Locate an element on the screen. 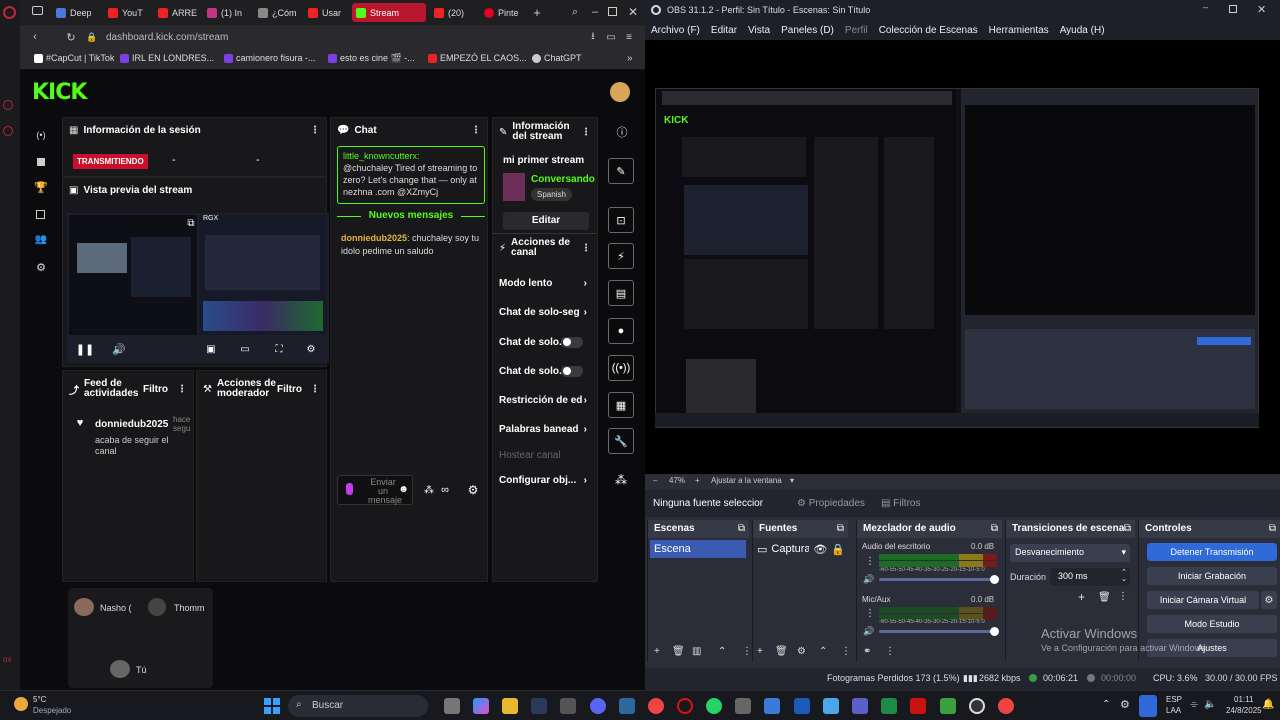 This screenshot has width=1280, height=720. properties-button: ⚙ Propiedades is located at coordinates (831, 503).